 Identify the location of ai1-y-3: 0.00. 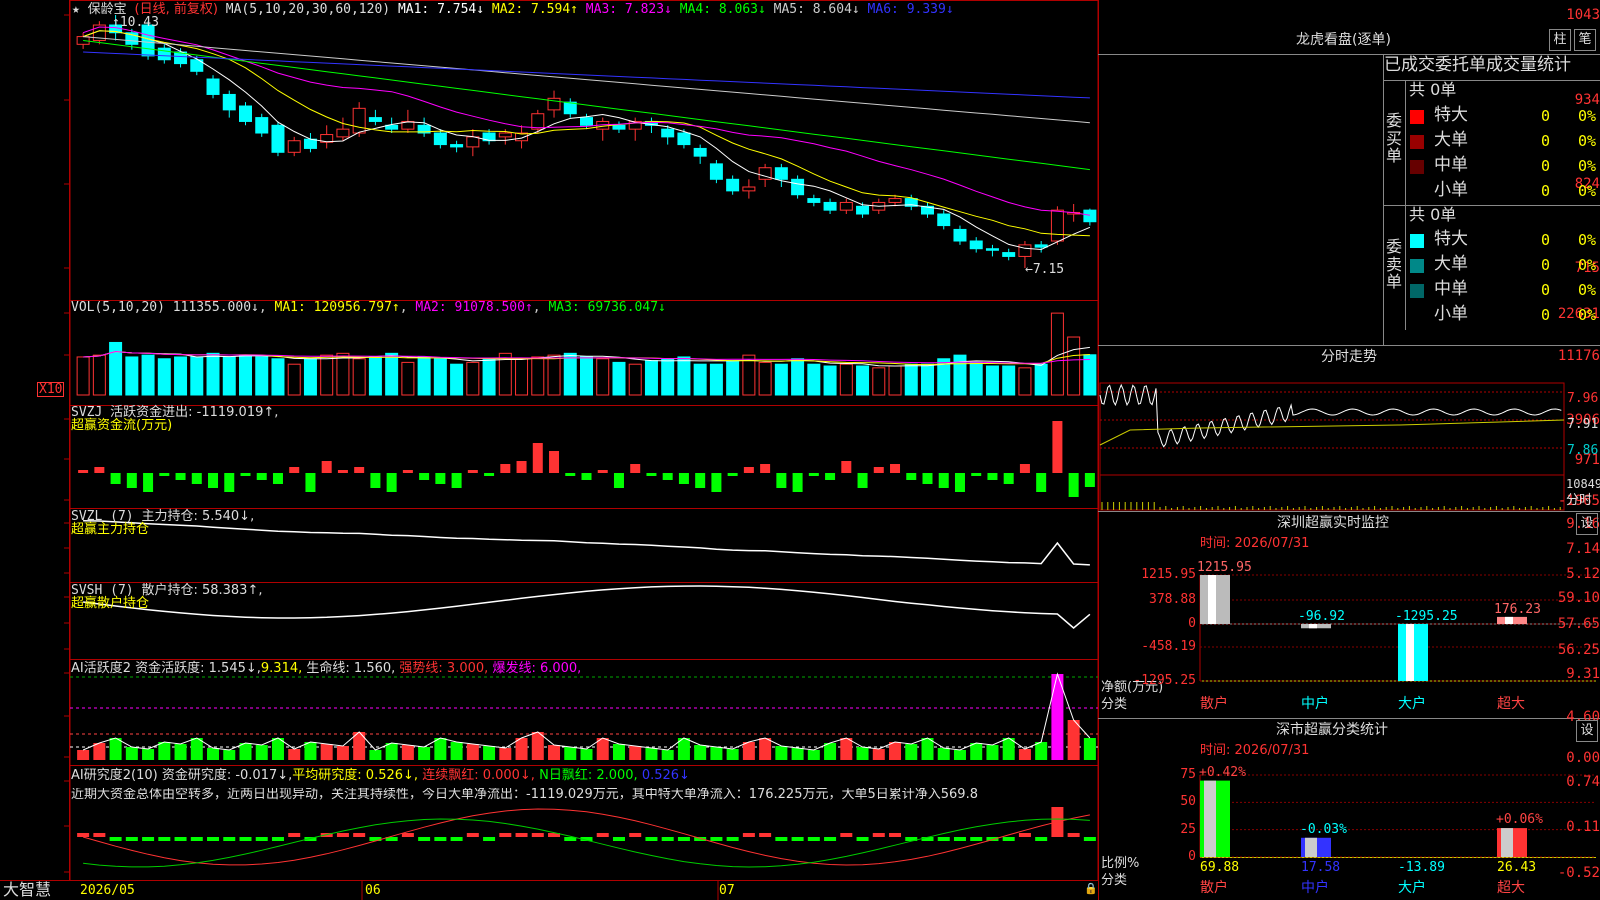
(1583, 758).